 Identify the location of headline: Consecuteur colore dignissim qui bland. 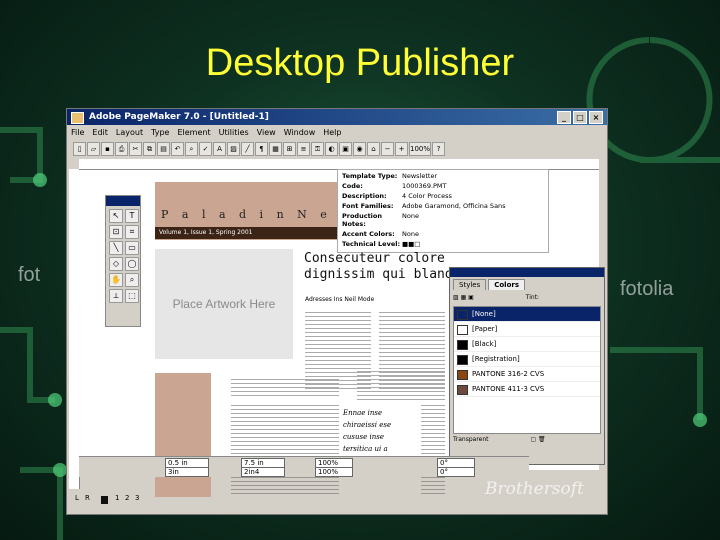
(378, 267).